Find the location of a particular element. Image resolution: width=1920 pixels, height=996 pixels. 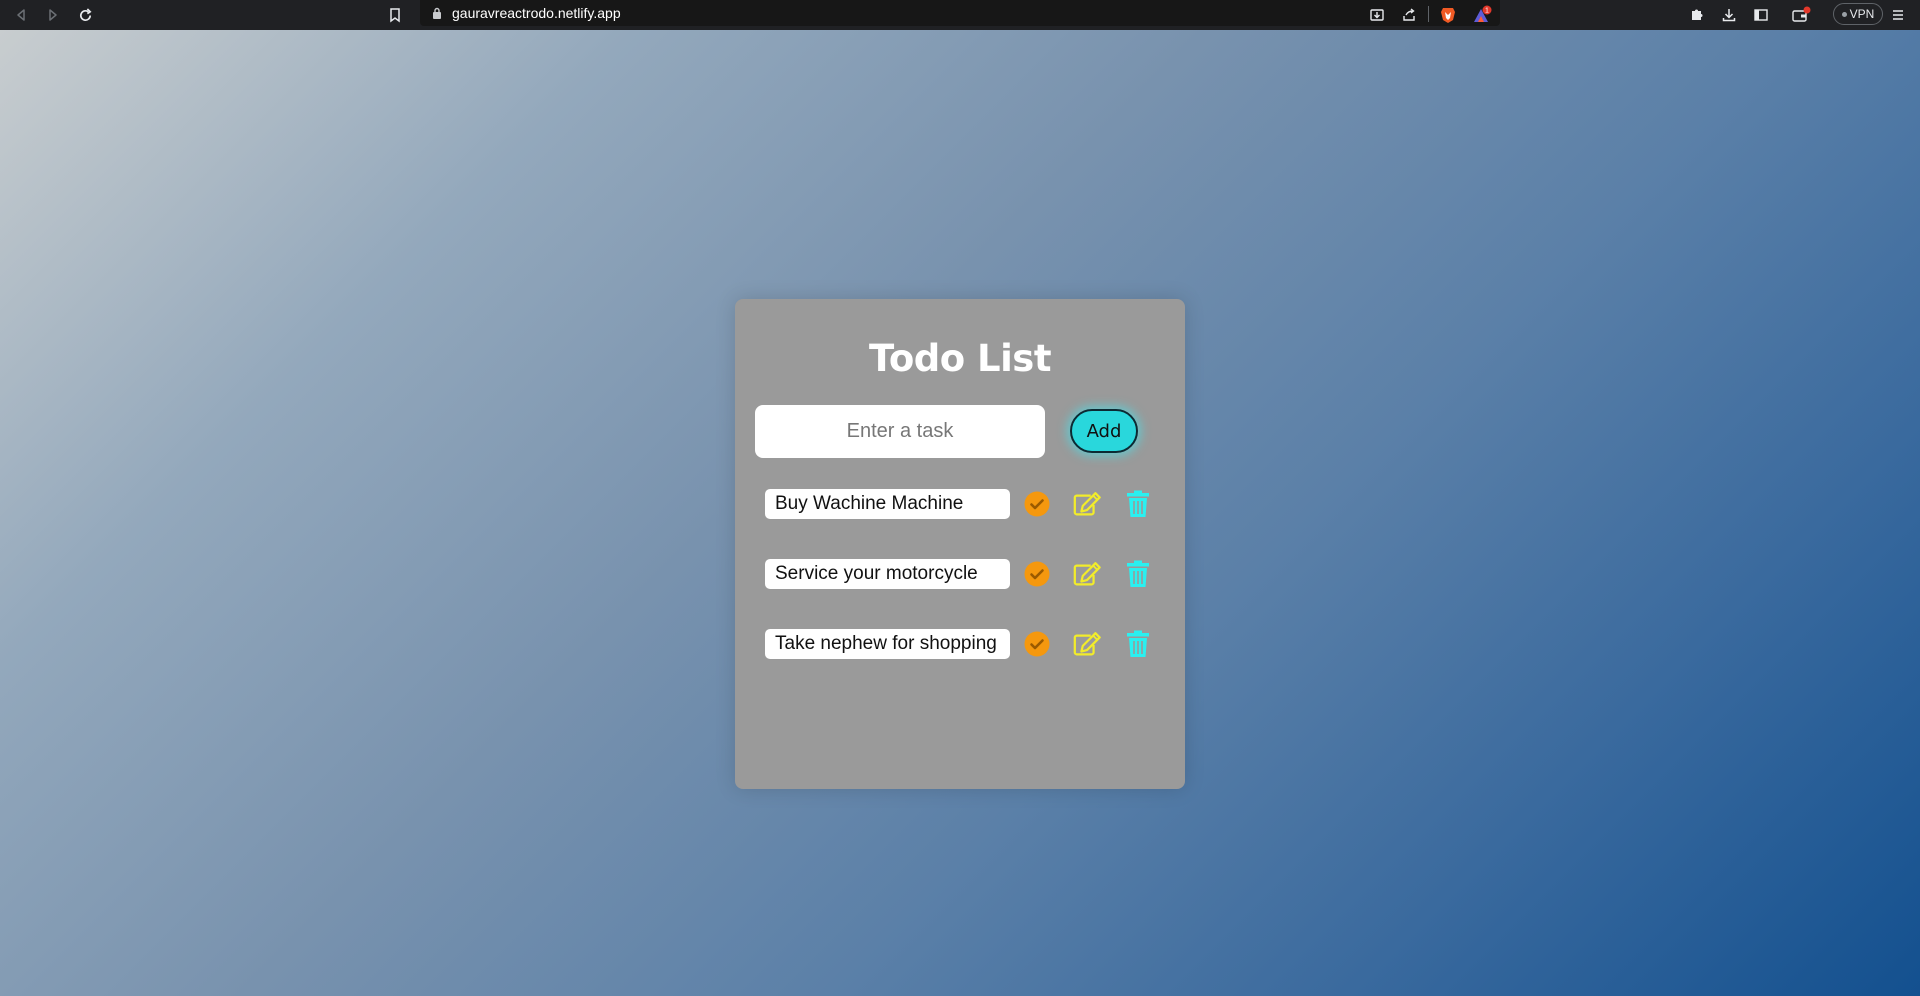

browser-toolbar: gauravreactrodo.netlify.app 1 VPN is located at coordinates (960, 15).